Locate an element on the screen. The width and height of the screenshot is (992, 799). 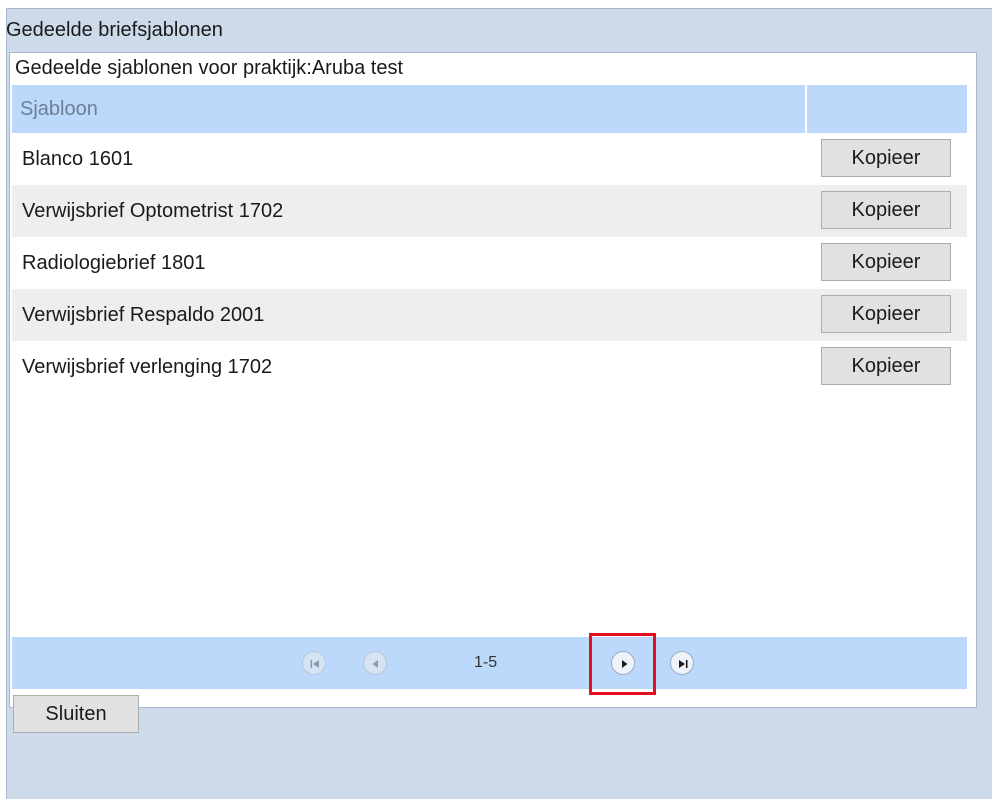
close-button: Sluiten is located at coordinates (76, 714).